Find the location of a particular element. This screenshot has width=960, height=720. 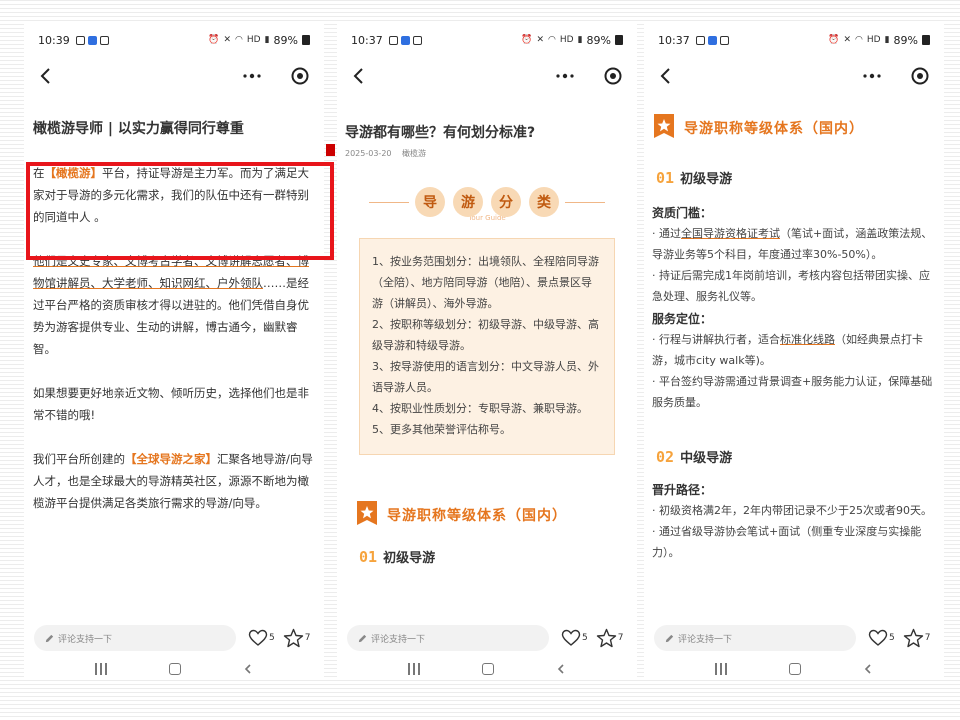

community-name: 【全球导游之家】 is located at coordinates (171, 459).